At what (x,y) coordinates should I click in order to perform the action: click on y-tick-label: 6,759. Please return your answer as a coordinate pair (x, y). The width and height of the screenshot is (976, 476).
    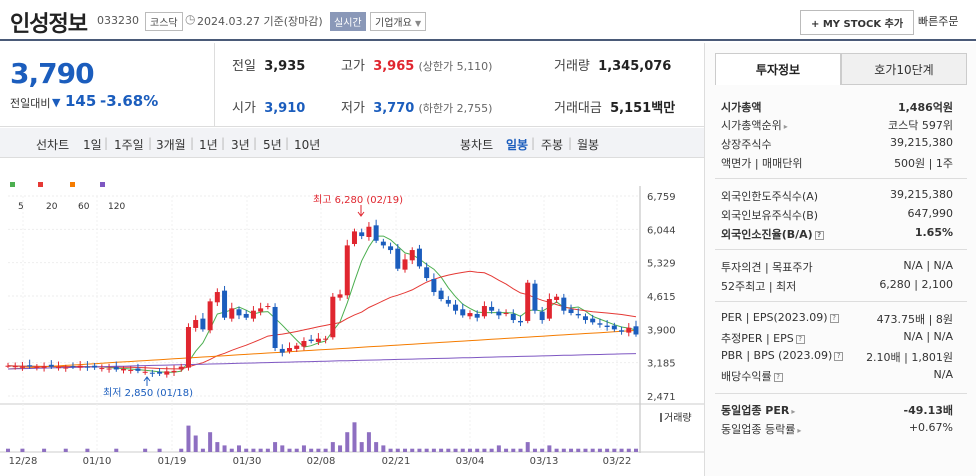
    Looking at the image, I should click on (661, 197).